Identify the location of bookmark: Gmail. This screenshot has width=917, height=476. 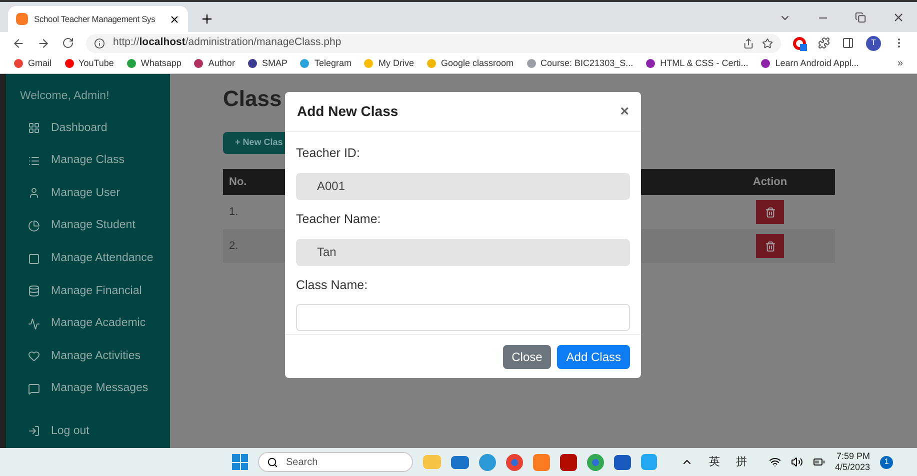
(33, 63).